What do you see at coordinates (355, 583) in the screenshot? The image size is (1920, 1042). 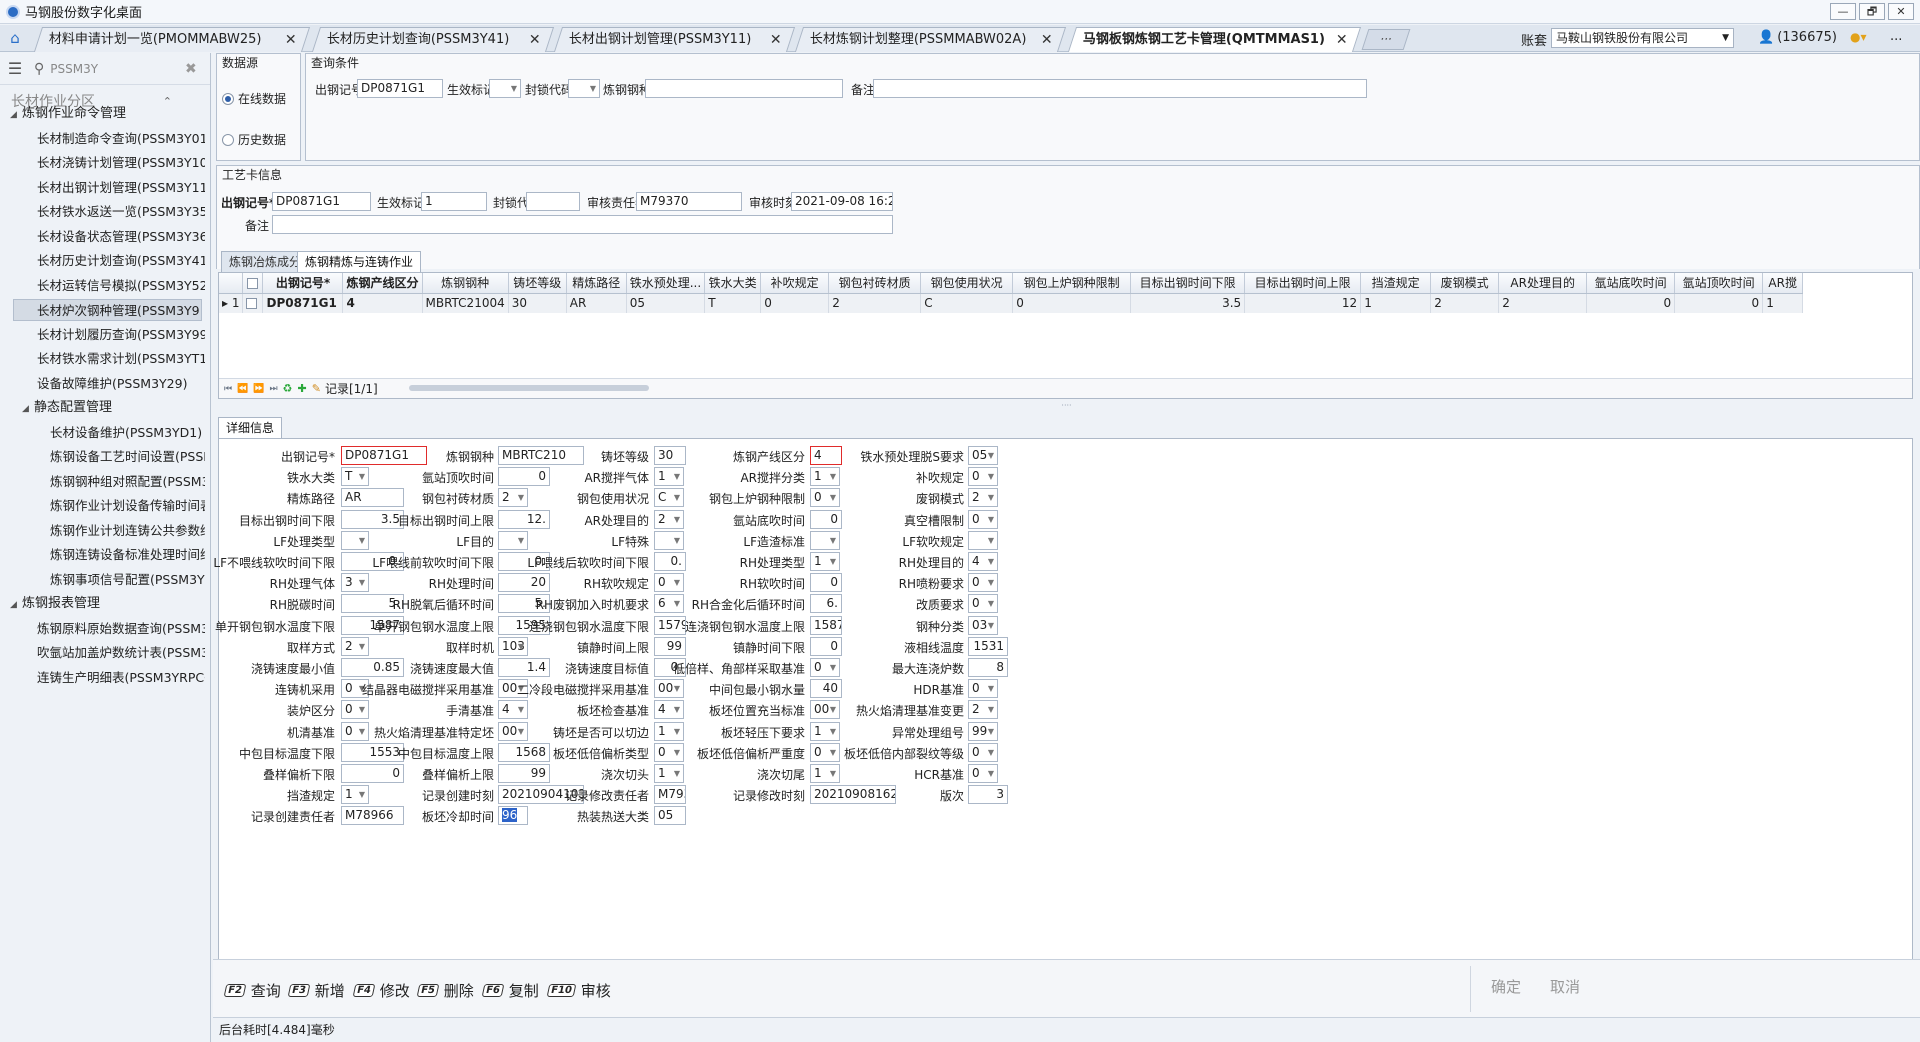 I see `detail-select: 3 ▼` at bounding box center [355, 583].